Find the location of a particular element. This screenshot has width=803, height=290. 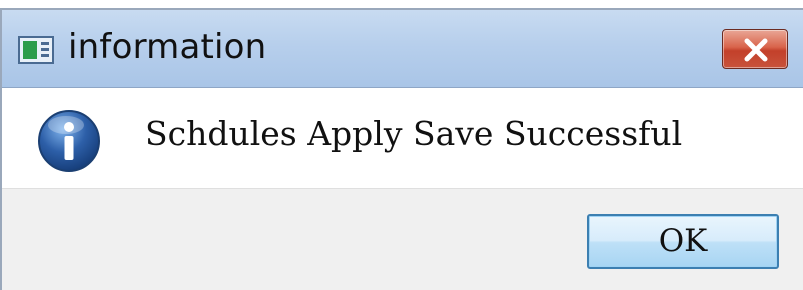

close-x-icon is located at coordinates (756, 50).